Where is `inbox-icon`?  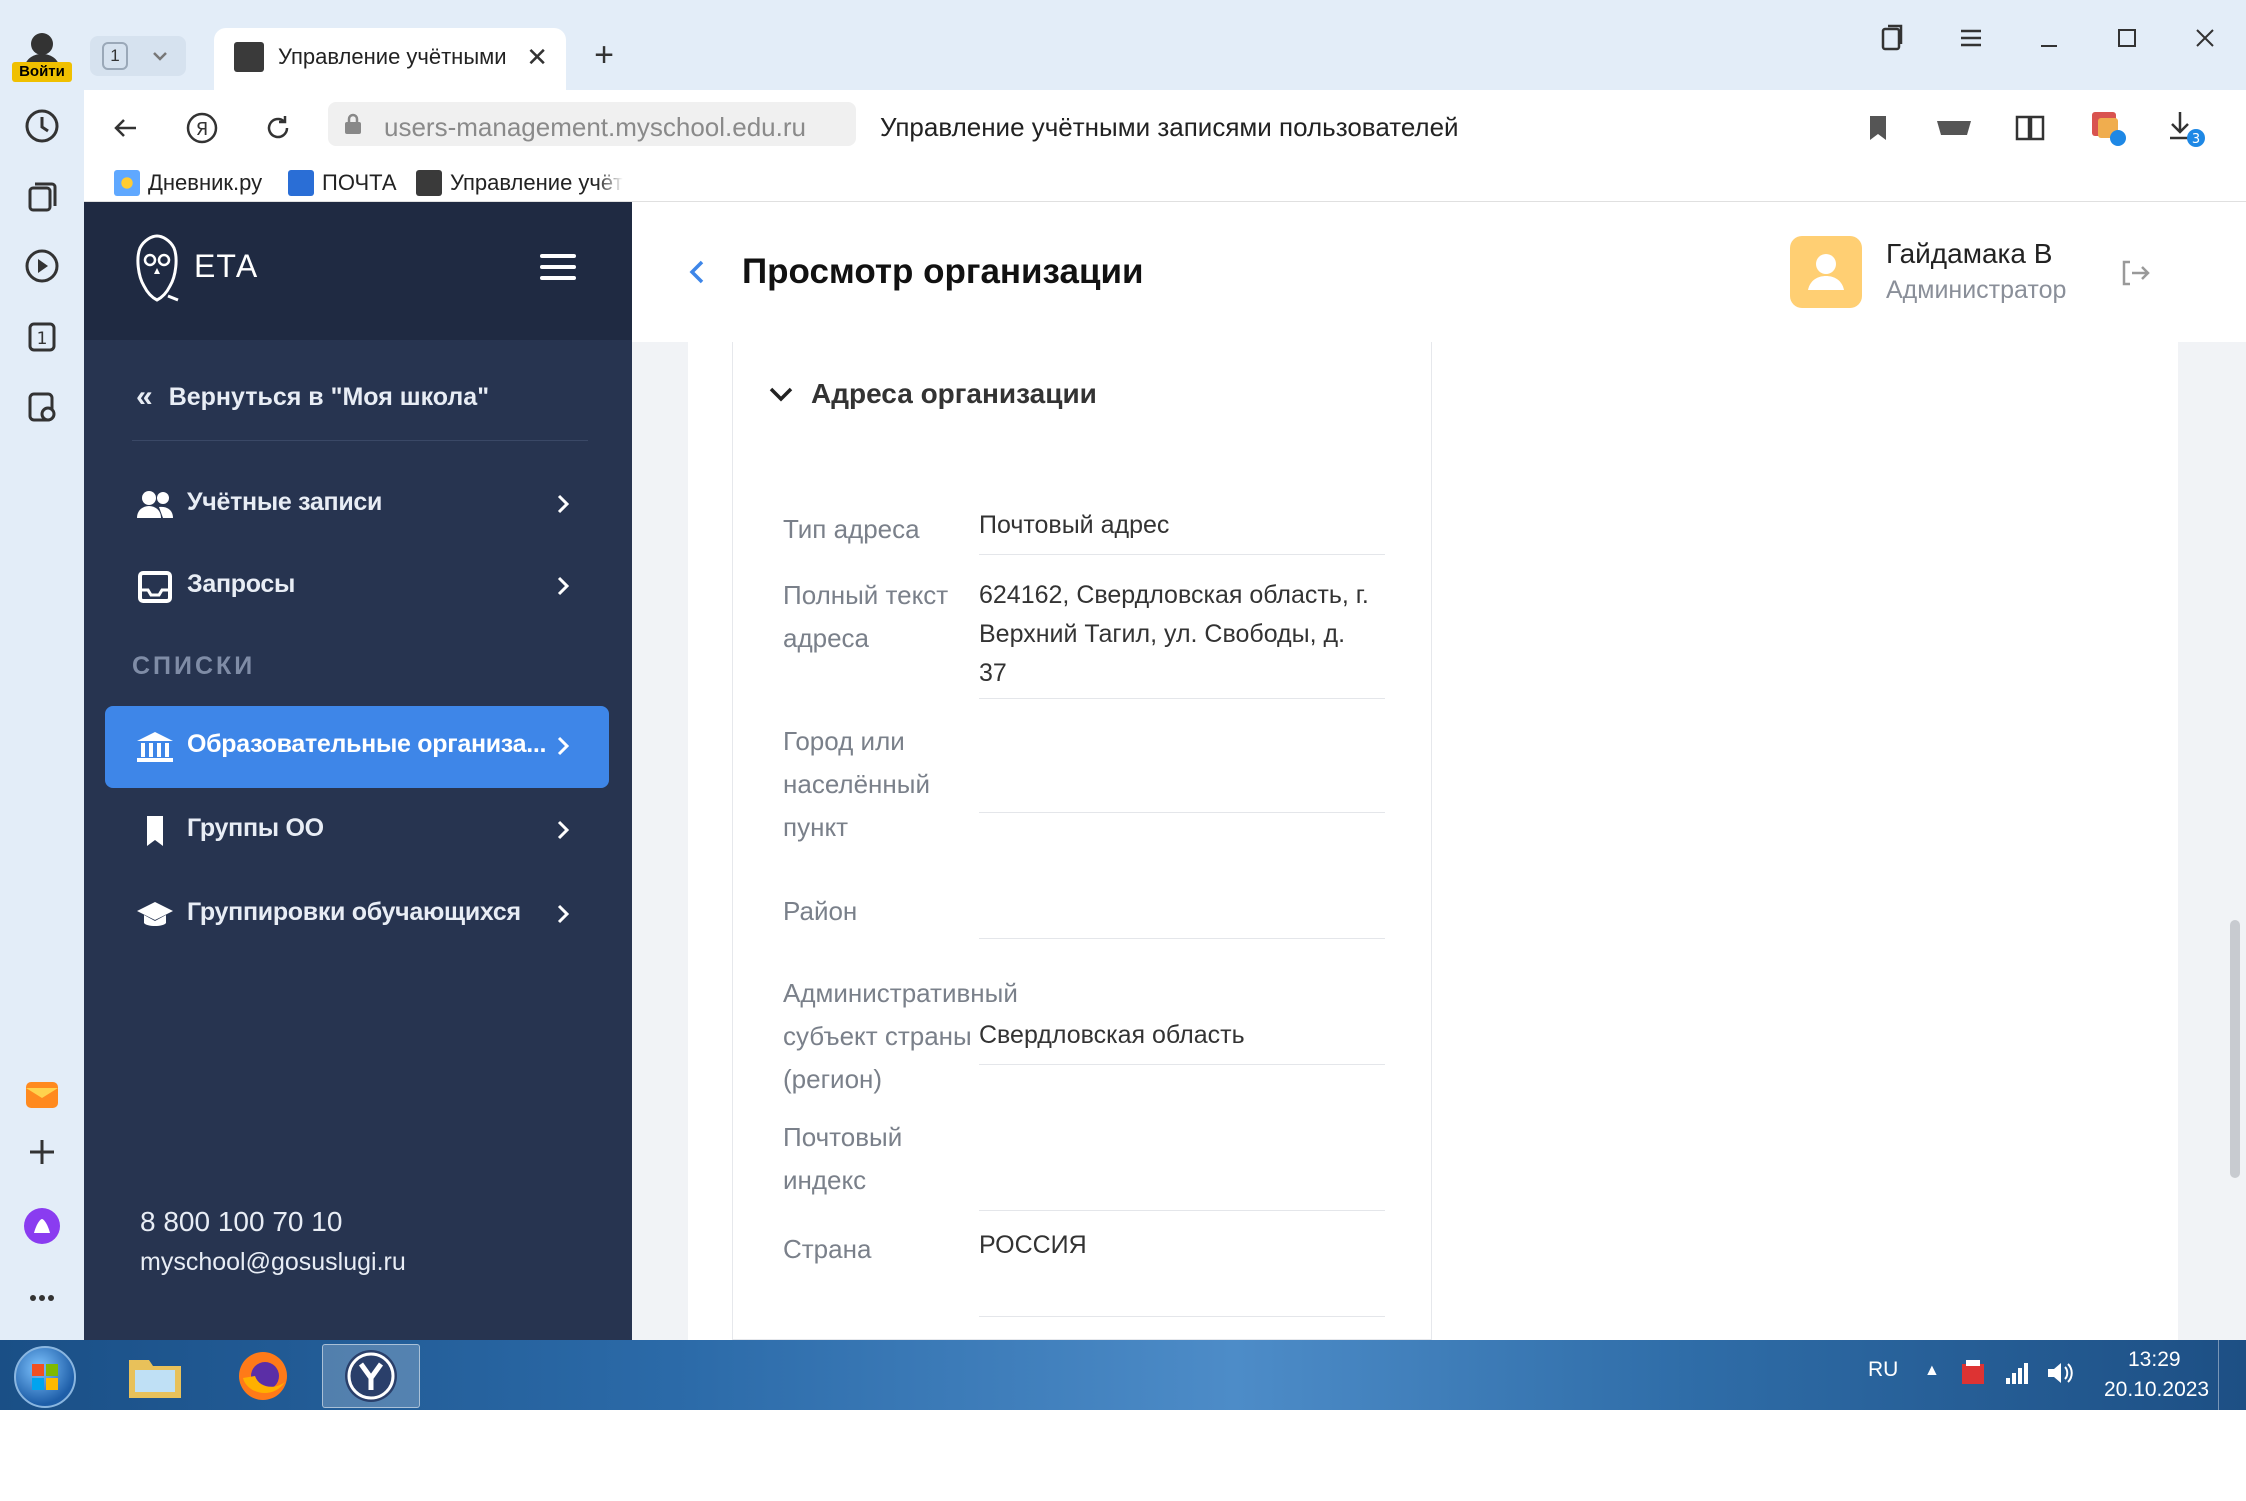 inbox-icon is located at coordinates (155, 587).